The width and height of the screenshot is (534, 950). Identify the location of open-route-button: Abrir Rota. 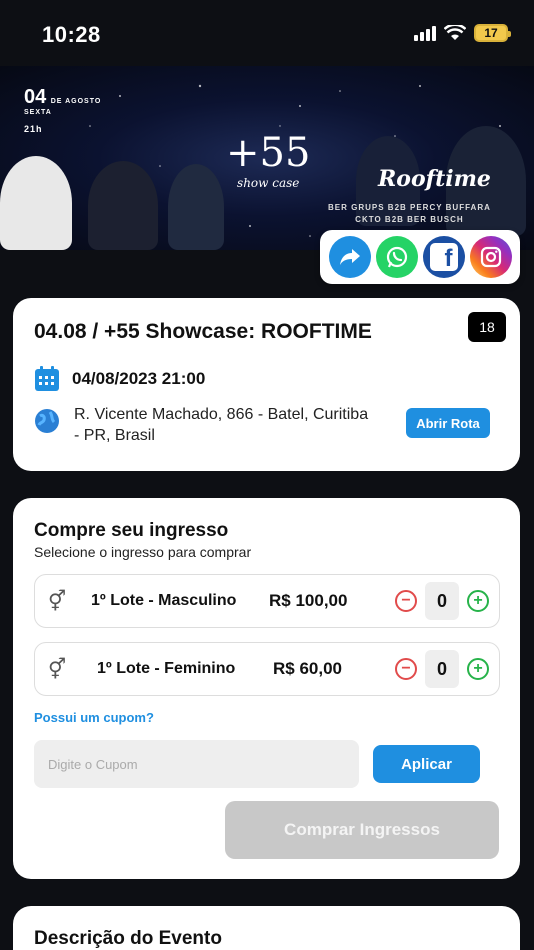
(448, 423).